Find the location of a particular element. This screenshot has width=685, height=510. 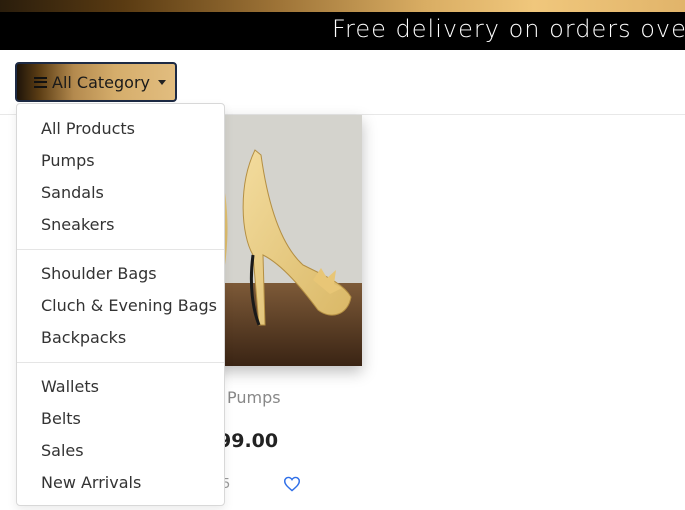

menu-item-wallets: Wallets is located at coordinates (120, 387).